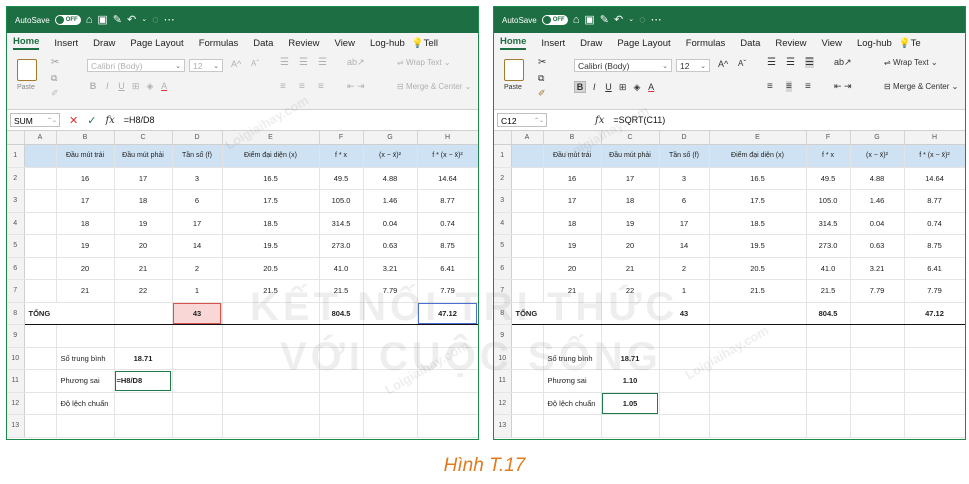 The height and width of the screenshot is (484, 969). What do you see at coordinates (197, 268) in the screenshot?
I see `table-cell: 2` at bounding box center [197, 268].